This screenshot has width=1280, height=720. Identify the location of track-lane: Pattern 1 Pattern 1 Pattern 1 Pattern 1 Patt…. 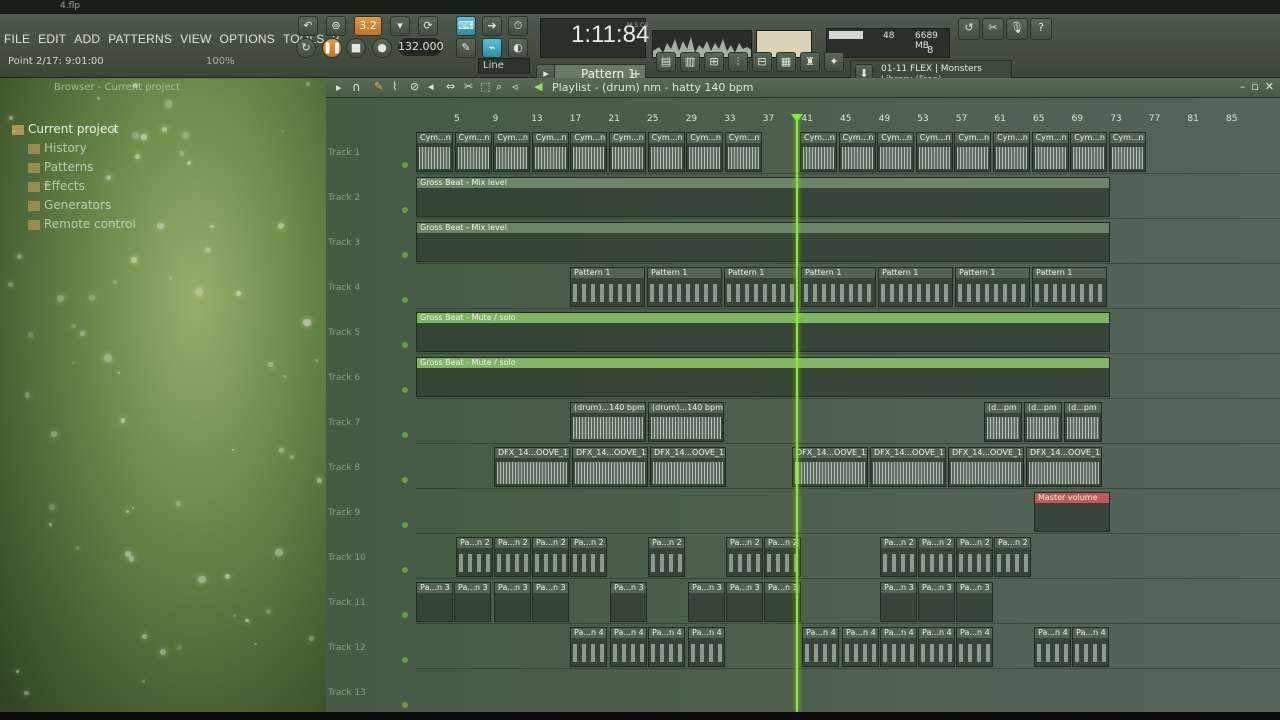
(848, 287).